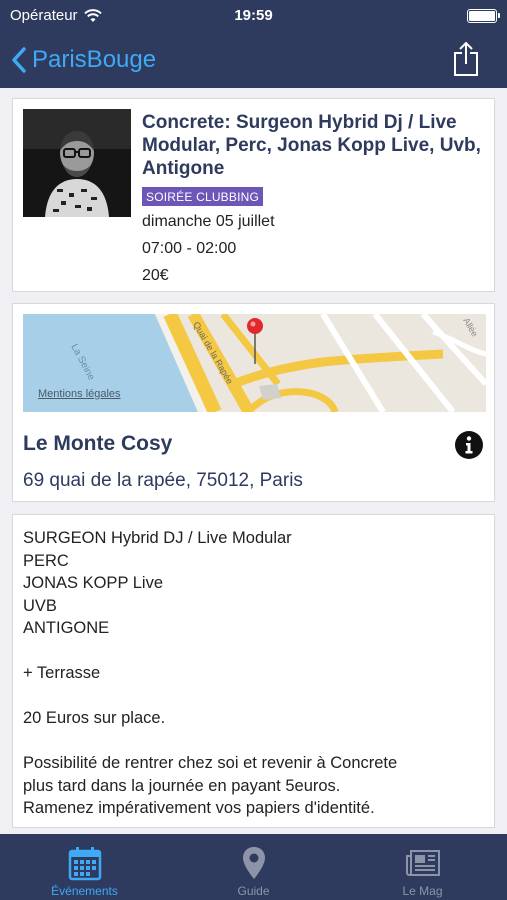  I want to click on tab-bar: Événements Guide Le Mag, so click(253, 867).